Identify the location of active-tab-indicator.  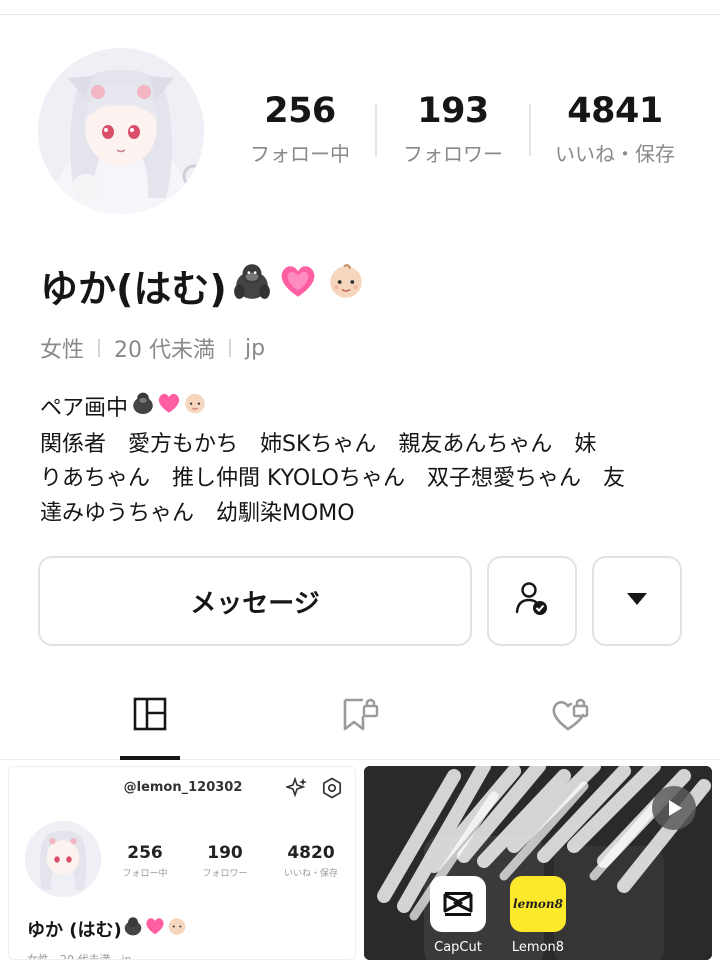
(150, 758).